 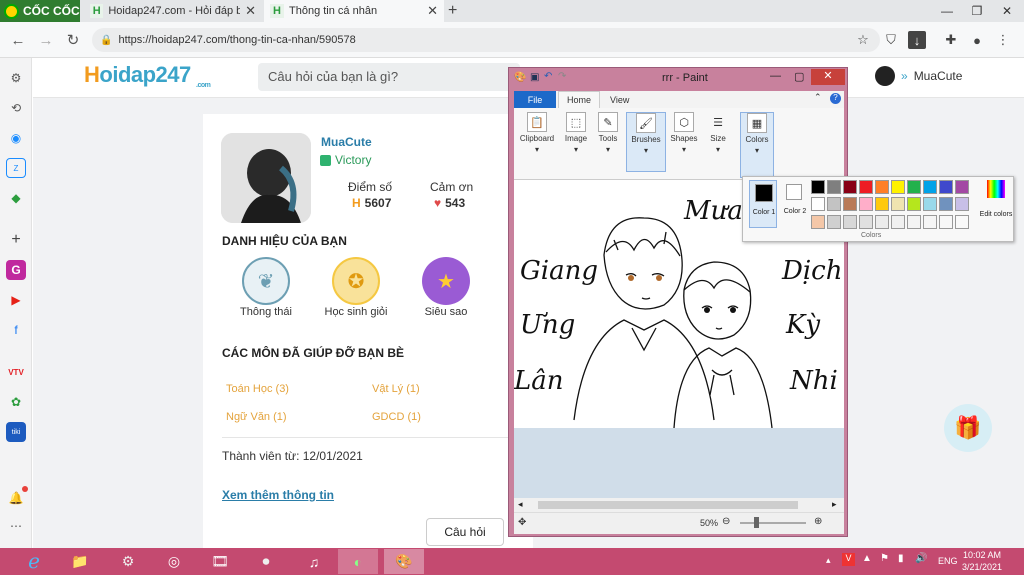 What do you see at coordinates (80, 561) in the screenshot?
I see `file-explorer-icon: 📁` at bounding box center [80, 561].